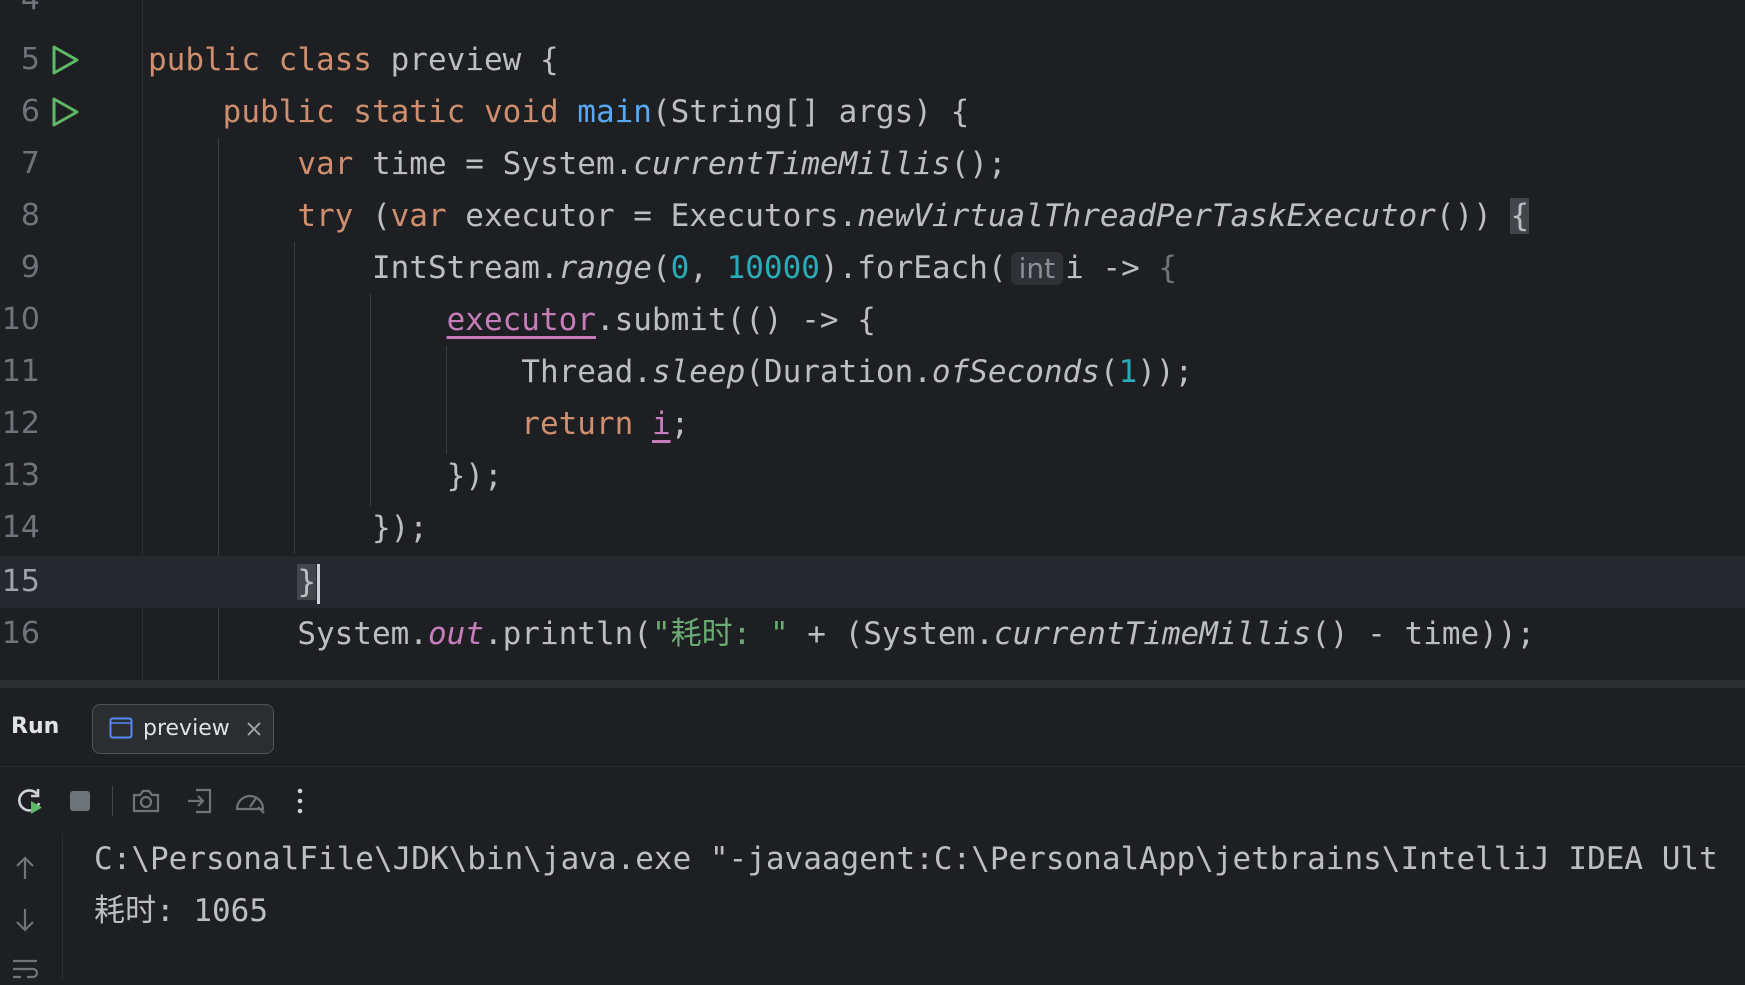 The height and width of the screenshot is (985, 1745). What do you see at coordinates (200, 801) in the screenshot?
I see `login-icon` at bounding box center [200, 801].